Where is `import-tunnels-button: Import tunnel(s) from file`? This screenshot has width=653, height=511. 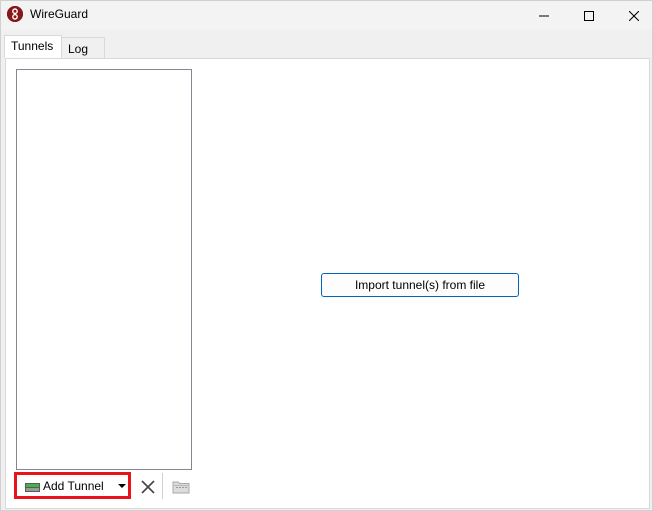 import-tunnels-button: Import tunnel(s) from file is located at coordinates (420, 285).